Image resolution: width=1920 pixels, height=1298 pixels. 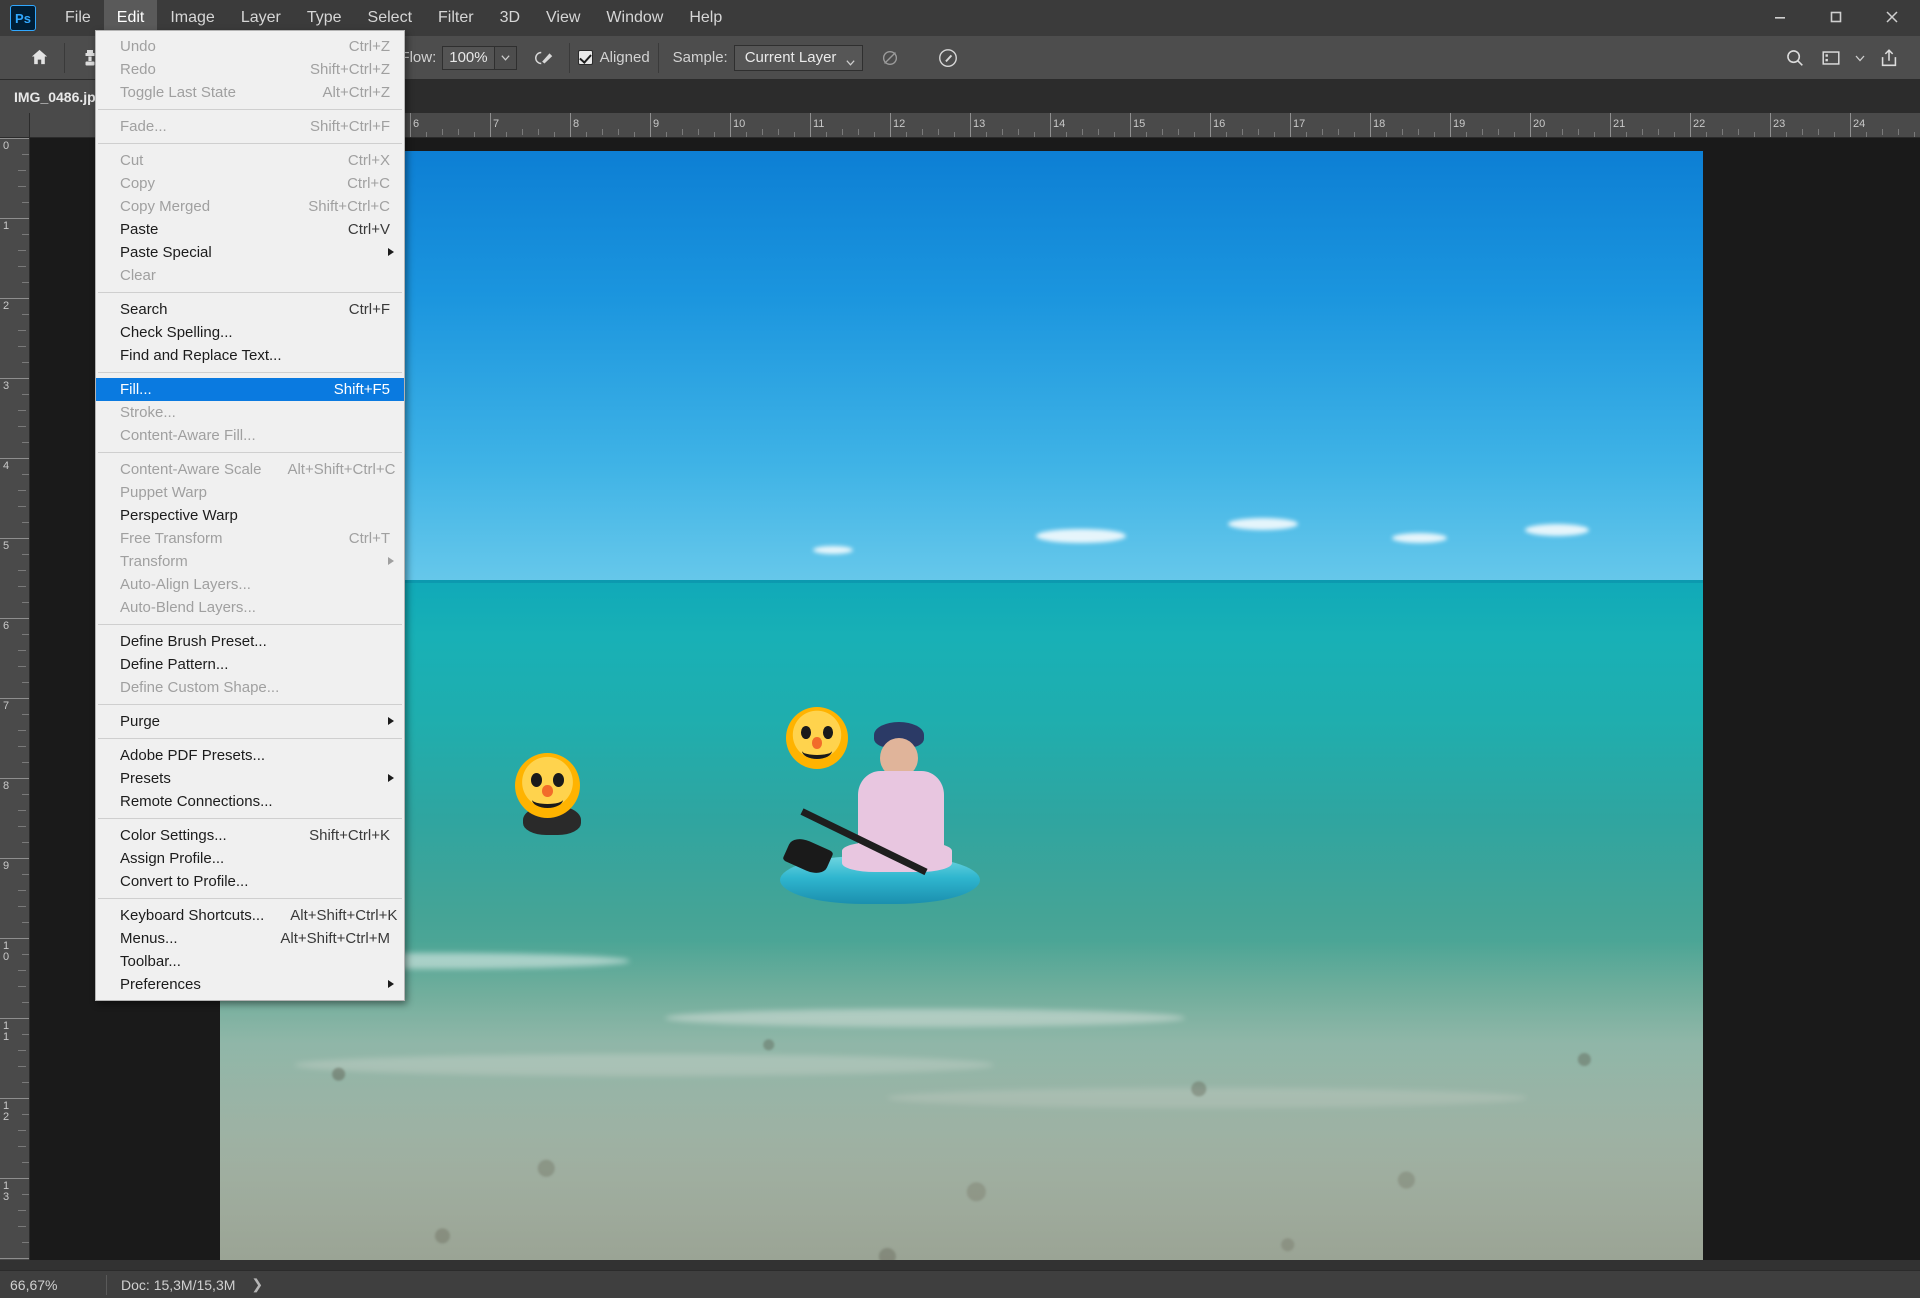 What do you see at coordinates (1795, 58) in the screenshot?
I see `search-icon` at bounding box center [1795, 58].